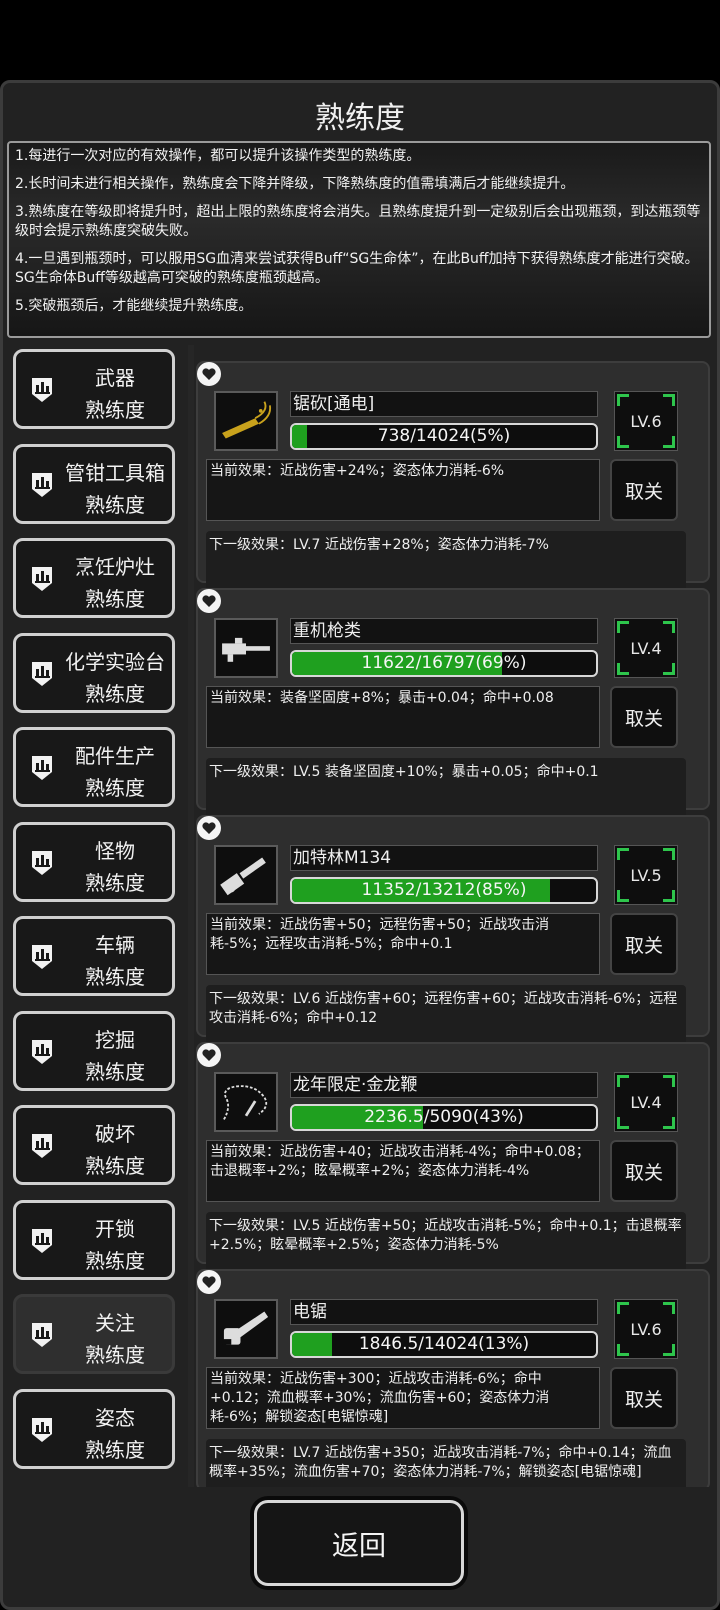 This screenshot has width=720, height=1610. What do you see at coordinates (94, 389) in the screenshot?
I see `category-button: 武器 熟练度` at bounding box center [94, 389].